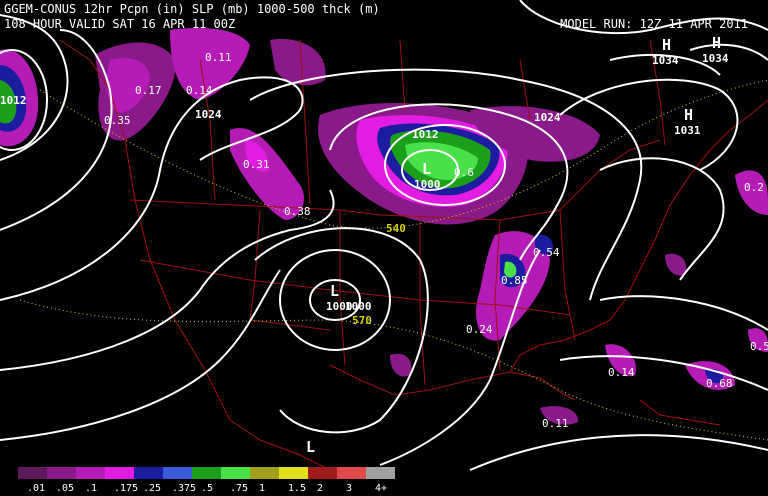  I want to click on legend-label: .05, so click(65, 488).